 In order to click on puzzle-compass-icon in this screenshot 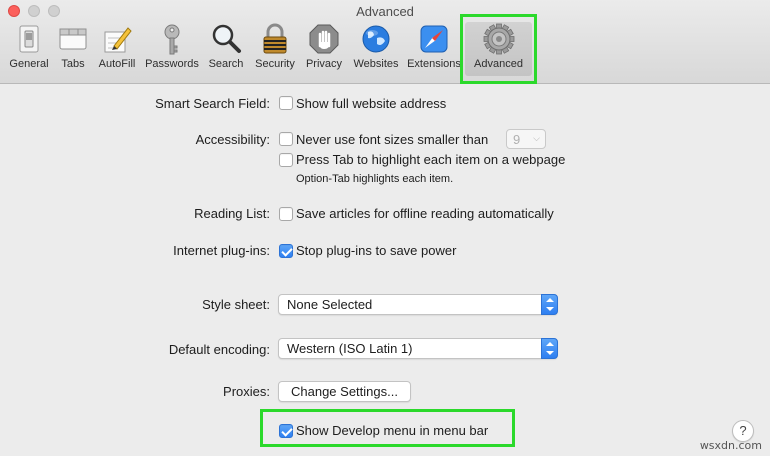, I will do `click(434, 39)`.